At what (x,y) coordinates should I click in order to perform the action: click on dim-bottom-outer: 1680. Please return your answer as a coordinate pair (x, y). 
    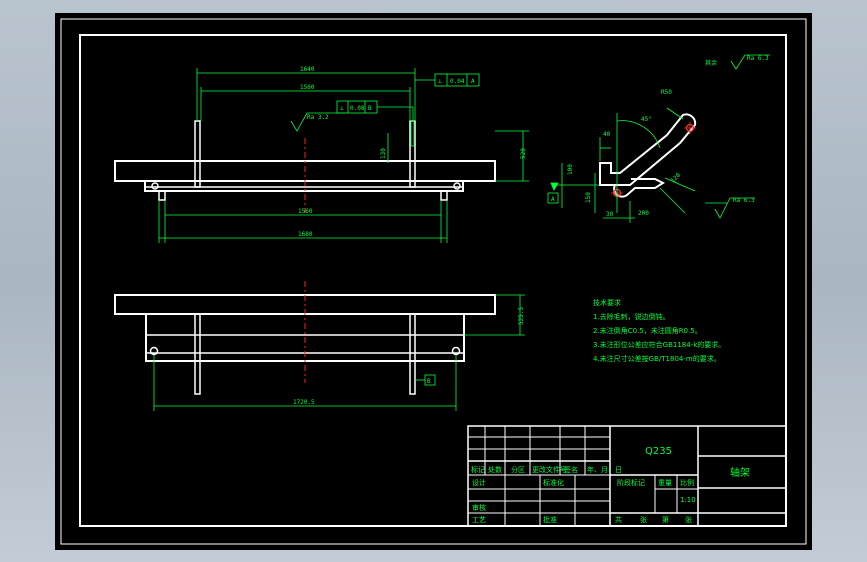
    Looking at the image, I should click on (305, 234).